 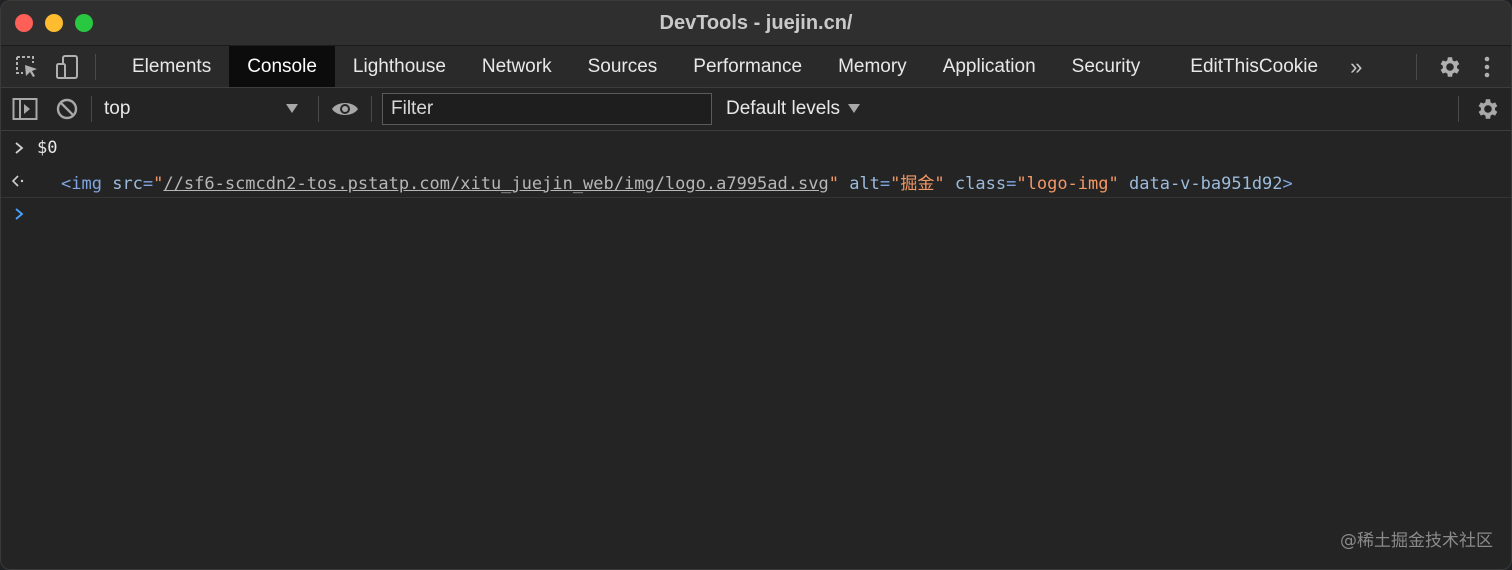 I want to click on console-toolbar-right, so click(x=1480, y=109).